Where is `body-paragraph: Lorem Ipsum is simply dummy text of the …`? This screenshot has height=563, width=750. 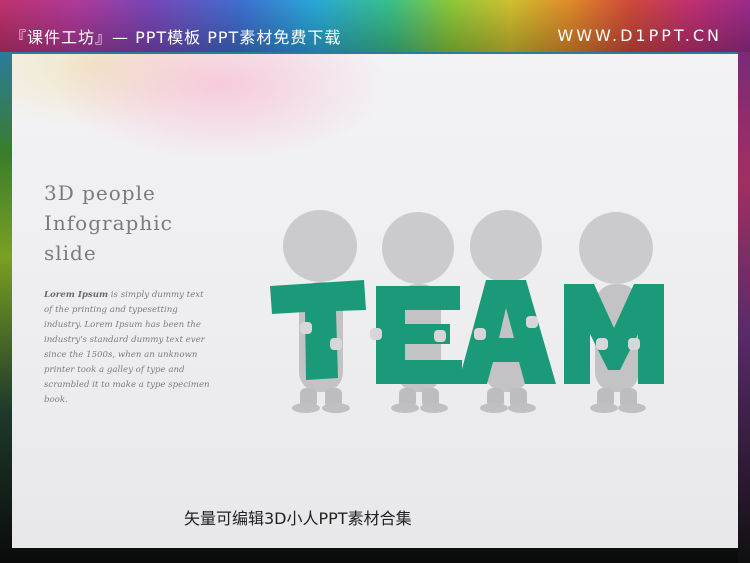 body-paragraph: Lorem Ipsum is simply dummy text of the … is located at coordinates (129, 348).